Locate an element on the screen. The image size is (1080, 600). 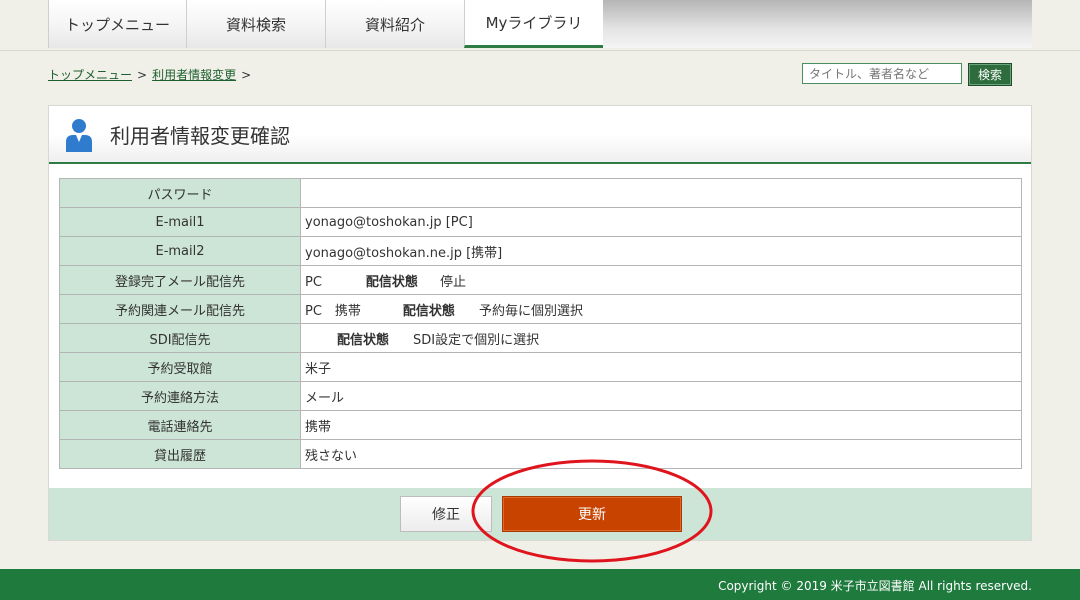
row-label: 予約関連メール配信先 is located at coordinates (180, 309).